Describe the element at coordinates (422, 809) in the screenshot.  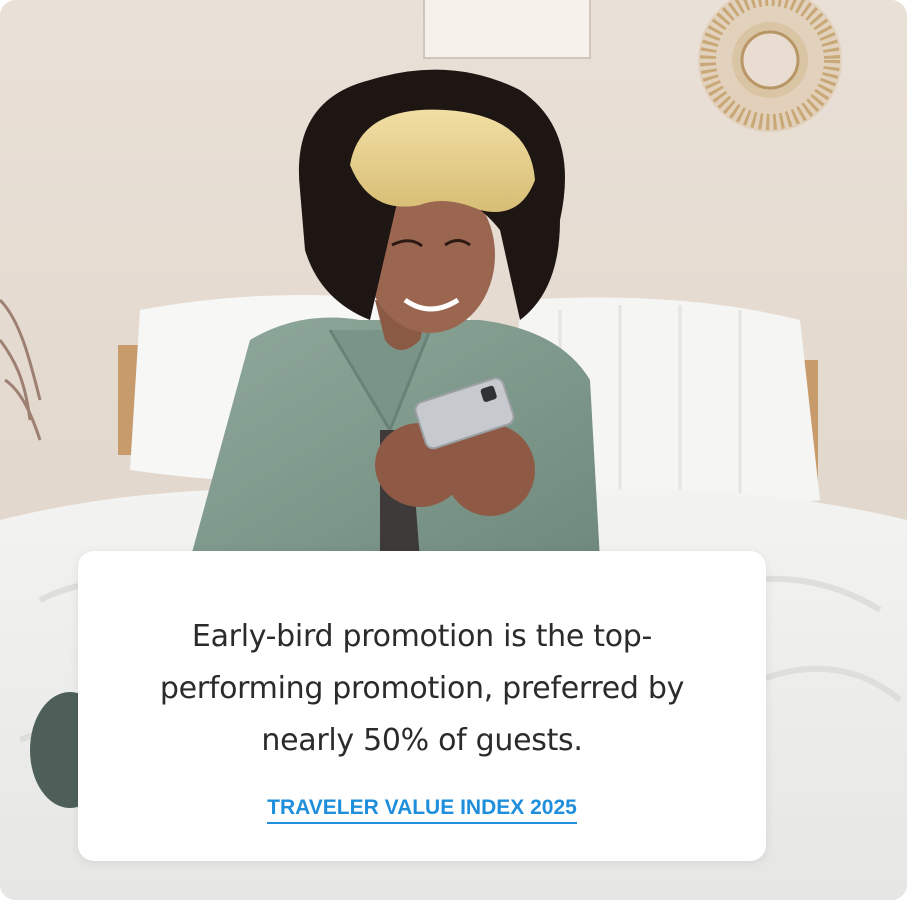
I see `traveler-value-index-link: TRAVELER VALUE INDEX 2025` at that location.